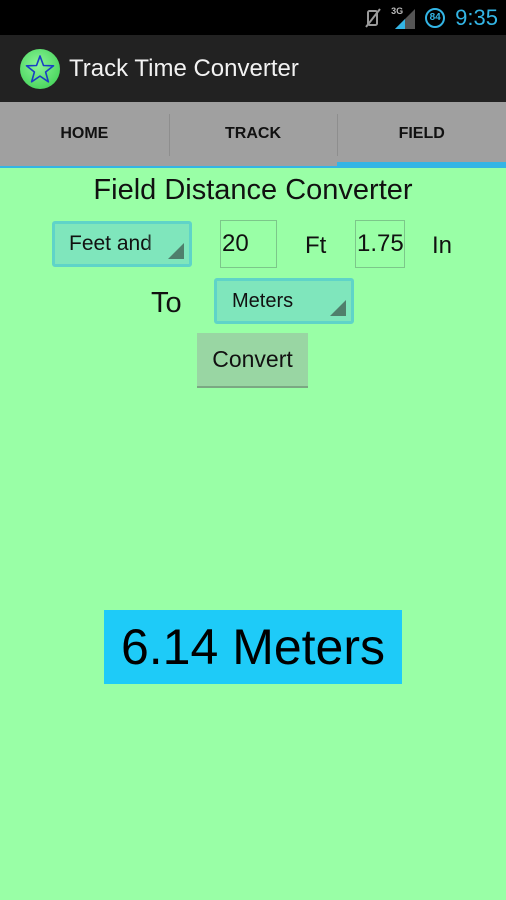 Image resolution: width=506 pixels, height=900 pixels. Describe the element at coordinates (110, 243) in the screenshot. I see `from-unit-value: Feet and` at that location.